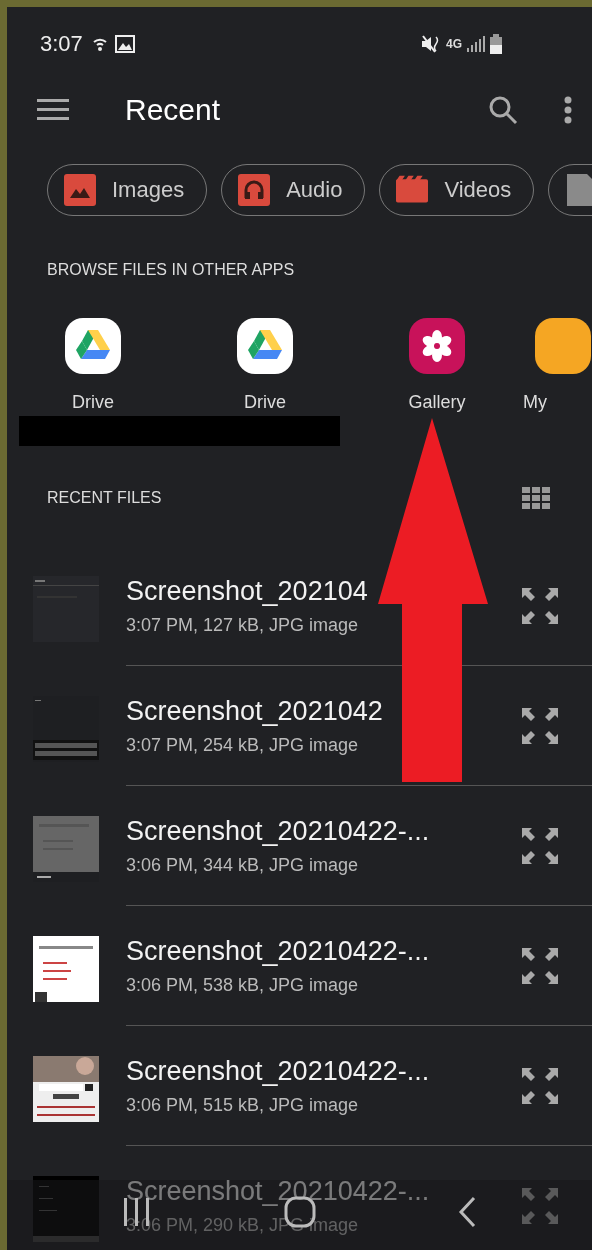  What do you see at coordinates (359, 711) in the screenshot?
I see `file-name: Screenshot_2021042` at bounding box center [359, 711].